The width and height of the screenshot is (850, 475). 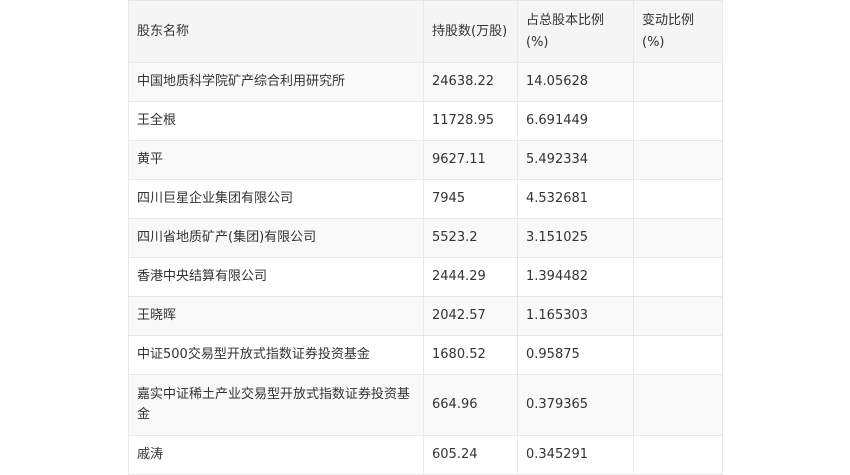 What do you see at coordinates (470, 199) in the screenshot?
I see `cell-shares: 7945` at bounding box center [470, 199].